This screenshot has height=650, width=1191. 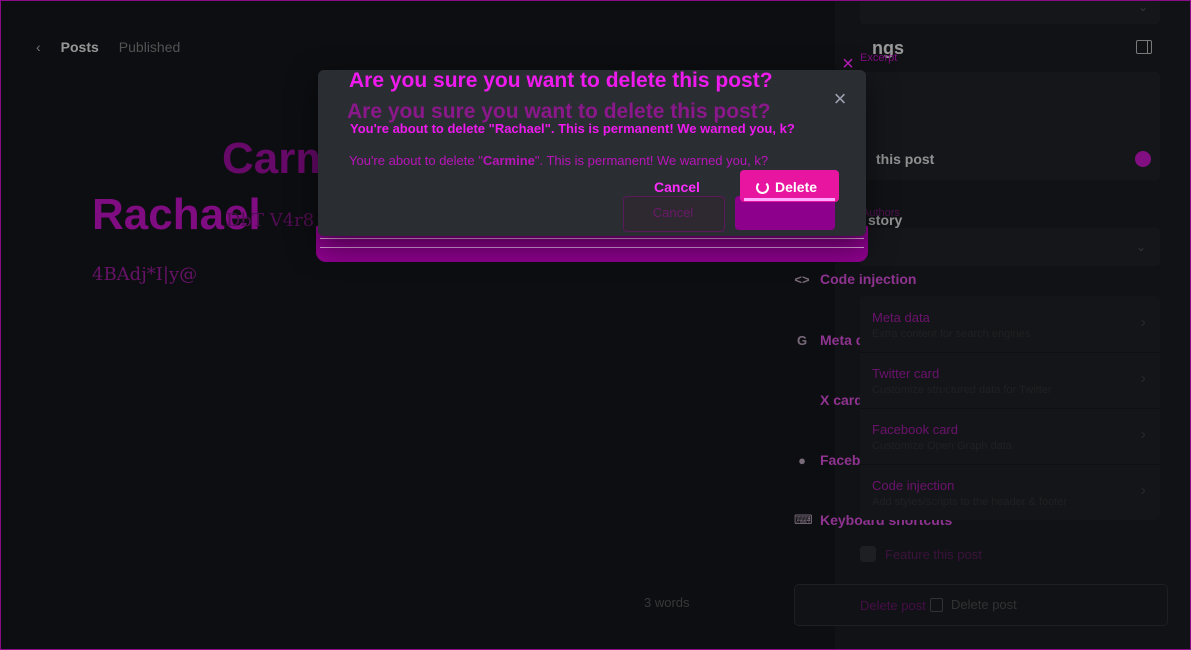 I want to click on delete-button-stripe, so click(x=789, y=199).